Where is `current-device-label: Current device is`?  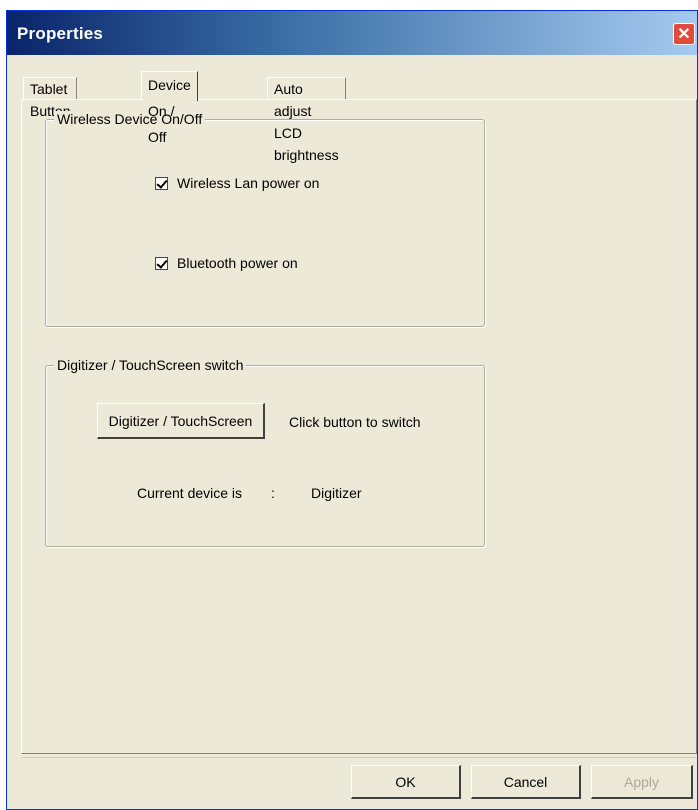 current-device-label: Current device is is located at coordinates (190, 493).